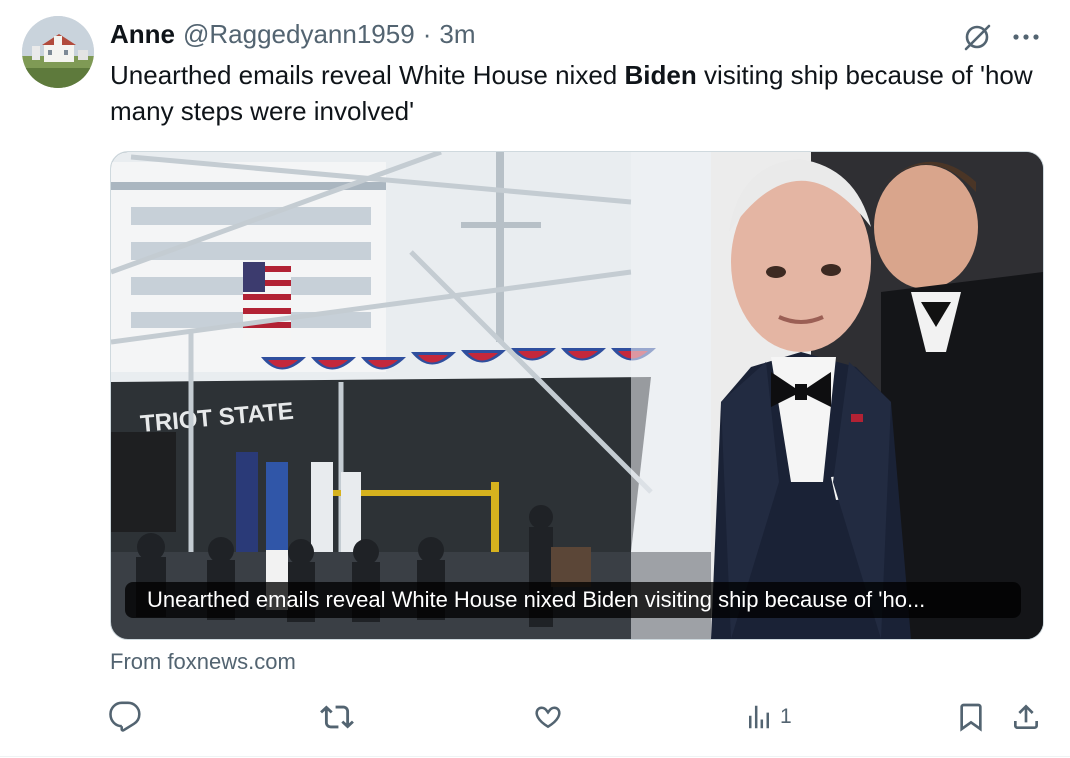  I want to click on heart-icon, so click(548, 717).